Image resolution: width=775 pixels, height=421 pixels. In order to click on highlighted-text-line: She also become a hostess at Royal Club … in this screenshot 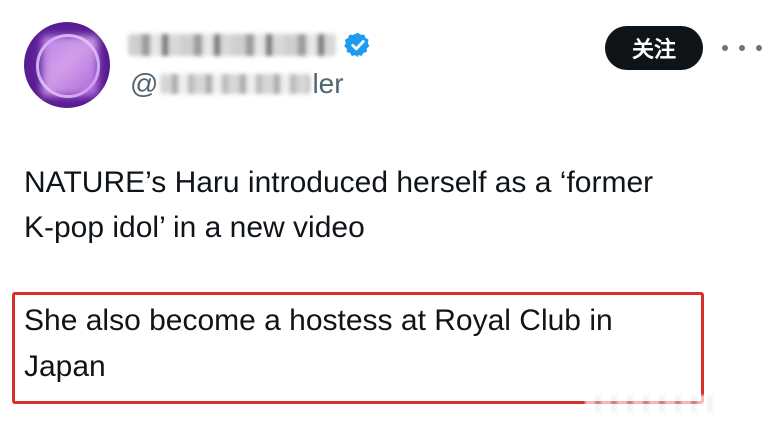, I will do `click(318, 320)`.